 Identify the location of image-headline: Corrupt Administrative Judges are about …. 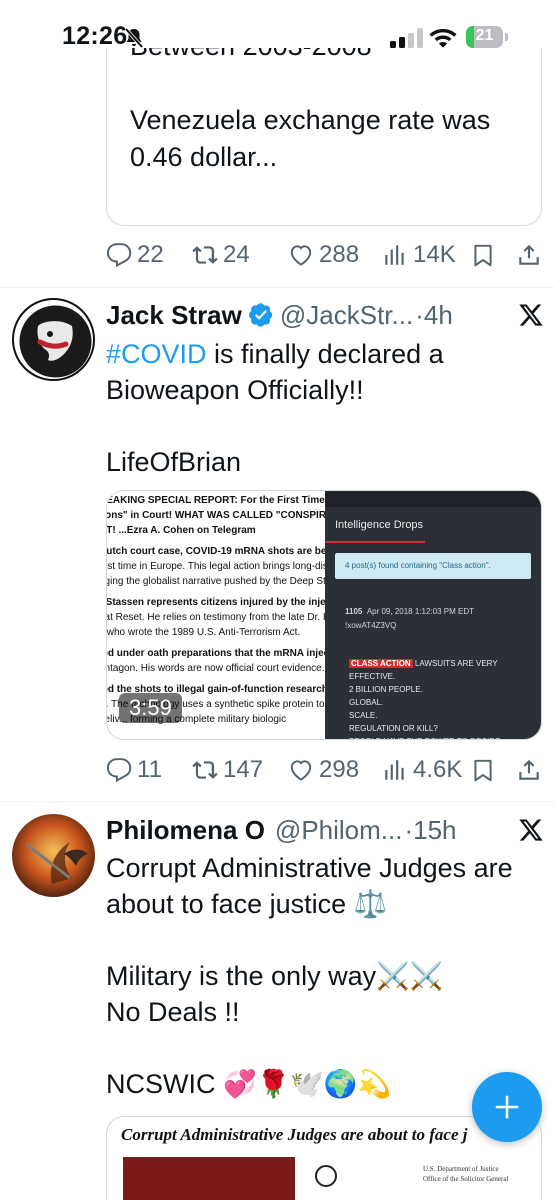
(294, 1134).